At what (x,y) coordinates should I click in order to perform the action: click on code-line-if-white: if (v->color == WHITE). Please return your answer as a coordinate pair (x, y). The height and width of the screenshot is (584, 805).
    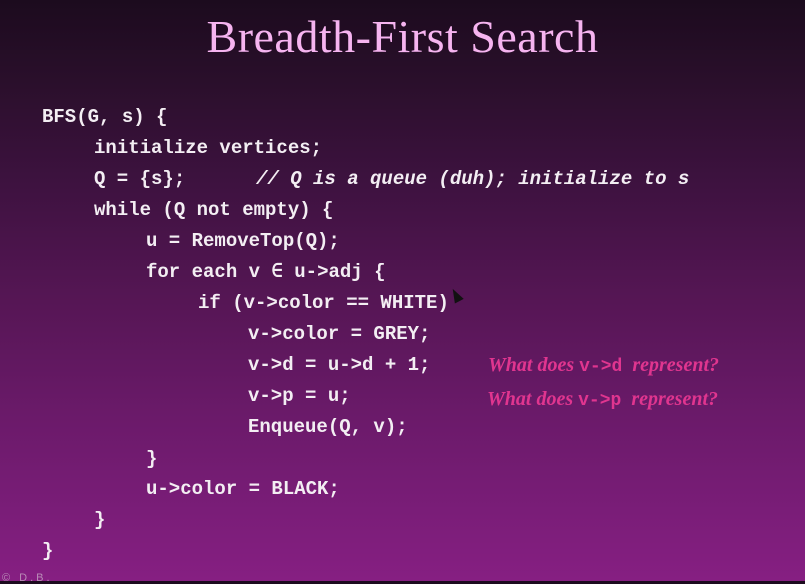
    Looking at the image, I should click on (323, 303).